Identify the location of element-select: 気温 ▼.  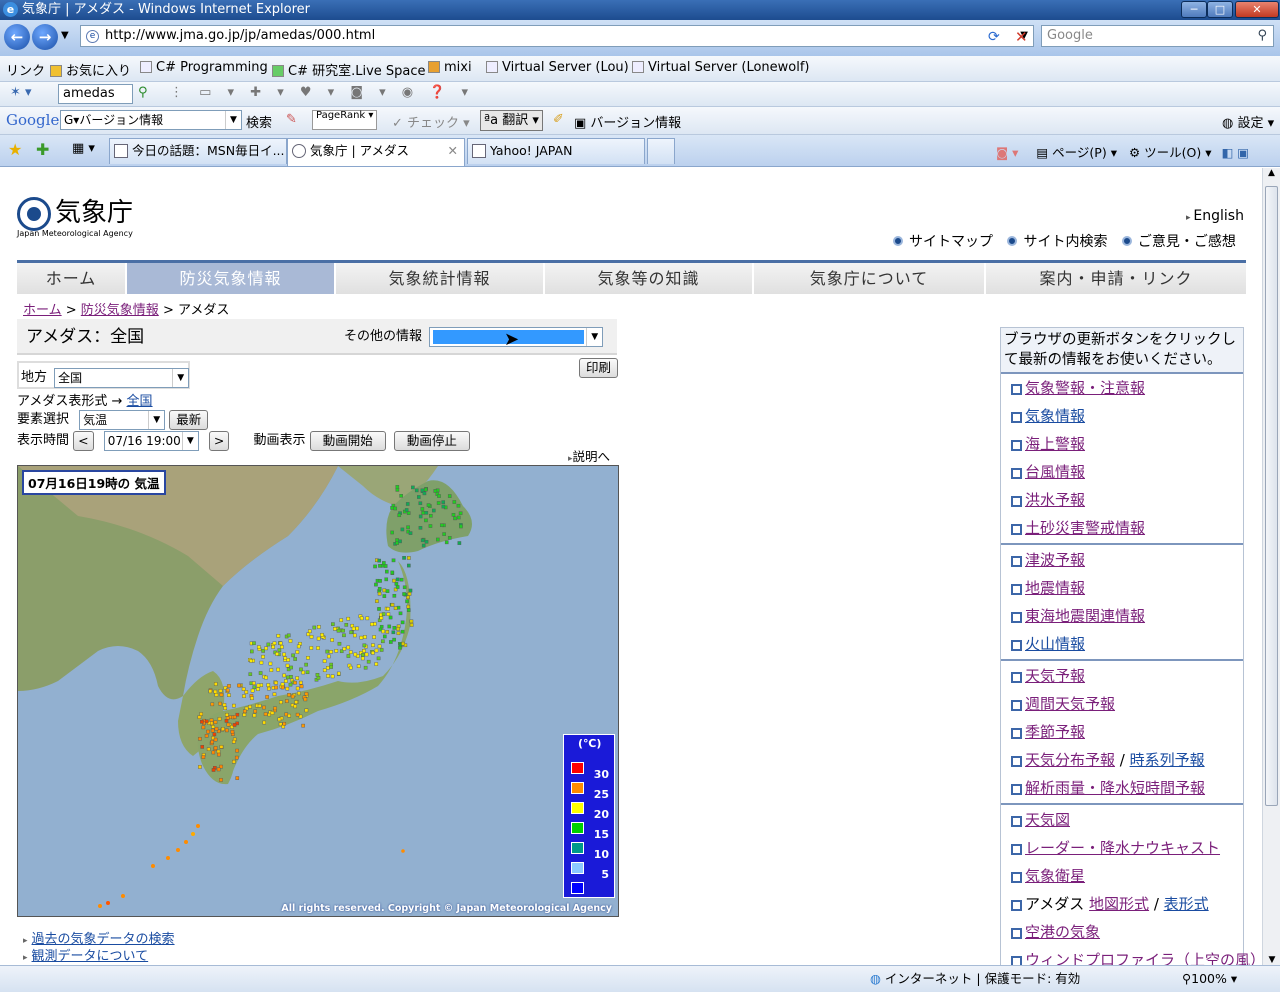
(122, 419).